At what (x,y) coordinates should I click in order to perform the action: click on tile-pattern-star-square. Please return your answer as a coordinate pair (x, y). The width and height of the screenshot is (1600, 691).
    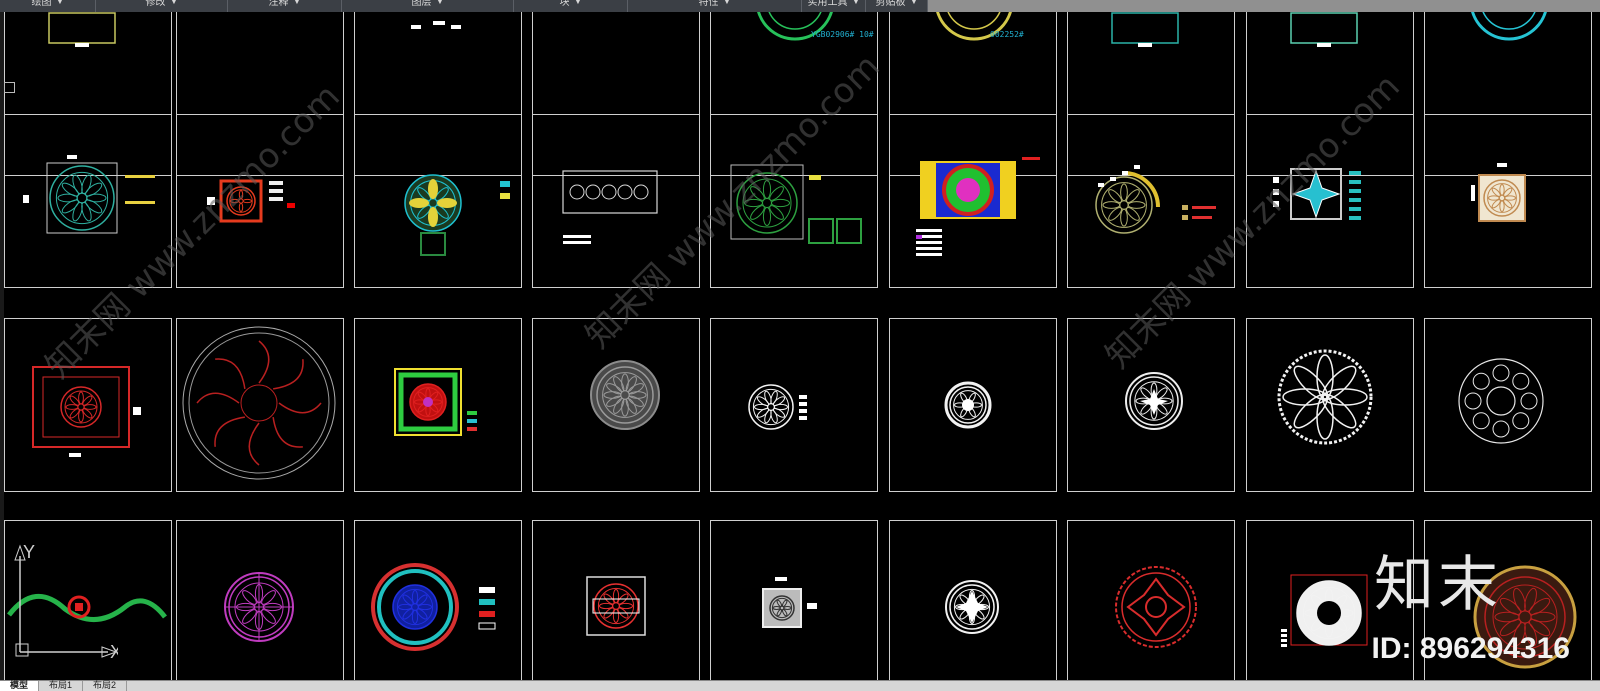
    Looking at the image, I should click on (1317, 194).